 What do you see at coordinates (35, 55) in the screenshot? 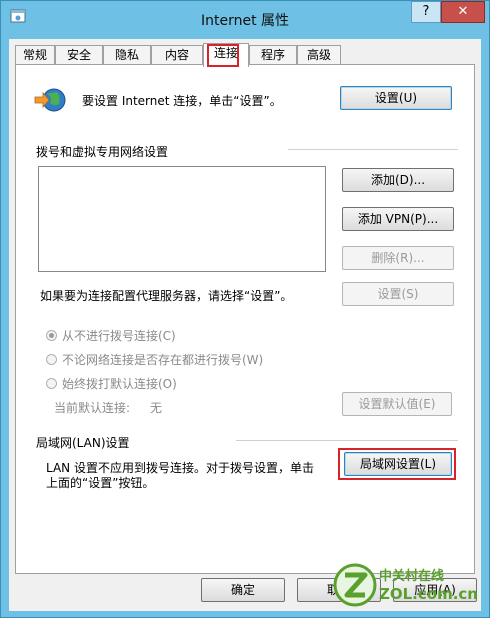
I see `tab-general: 常规` at bounding box center [35, 55].